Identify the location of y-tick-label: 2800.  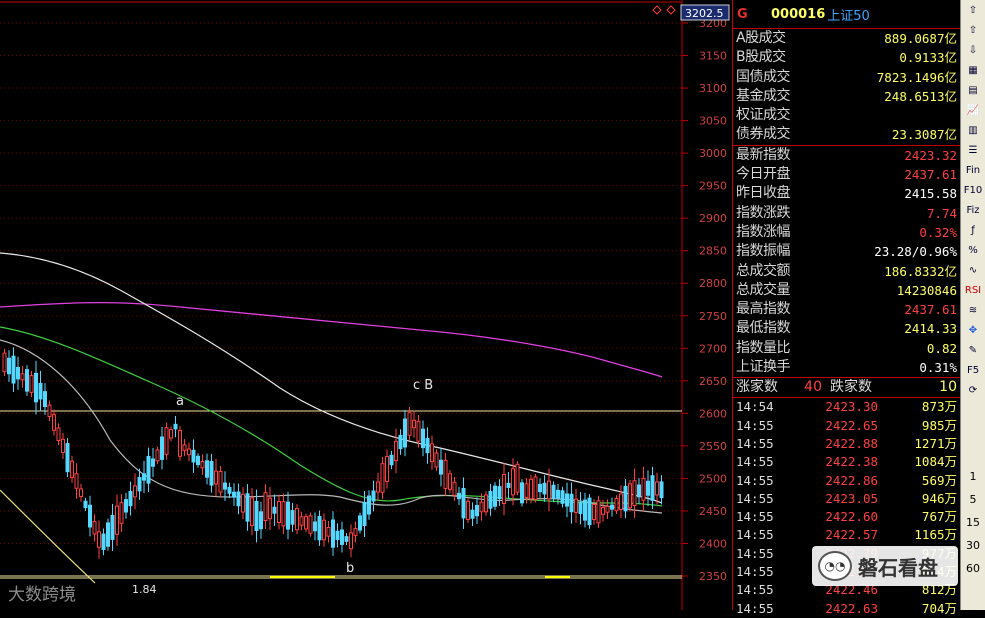
(713, 283).